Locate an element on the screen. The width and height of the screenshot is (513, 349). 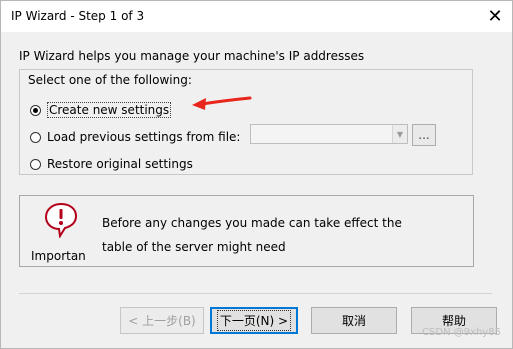
load-settings-option: Load previous settings from file: is located at coordinates (135, 137).